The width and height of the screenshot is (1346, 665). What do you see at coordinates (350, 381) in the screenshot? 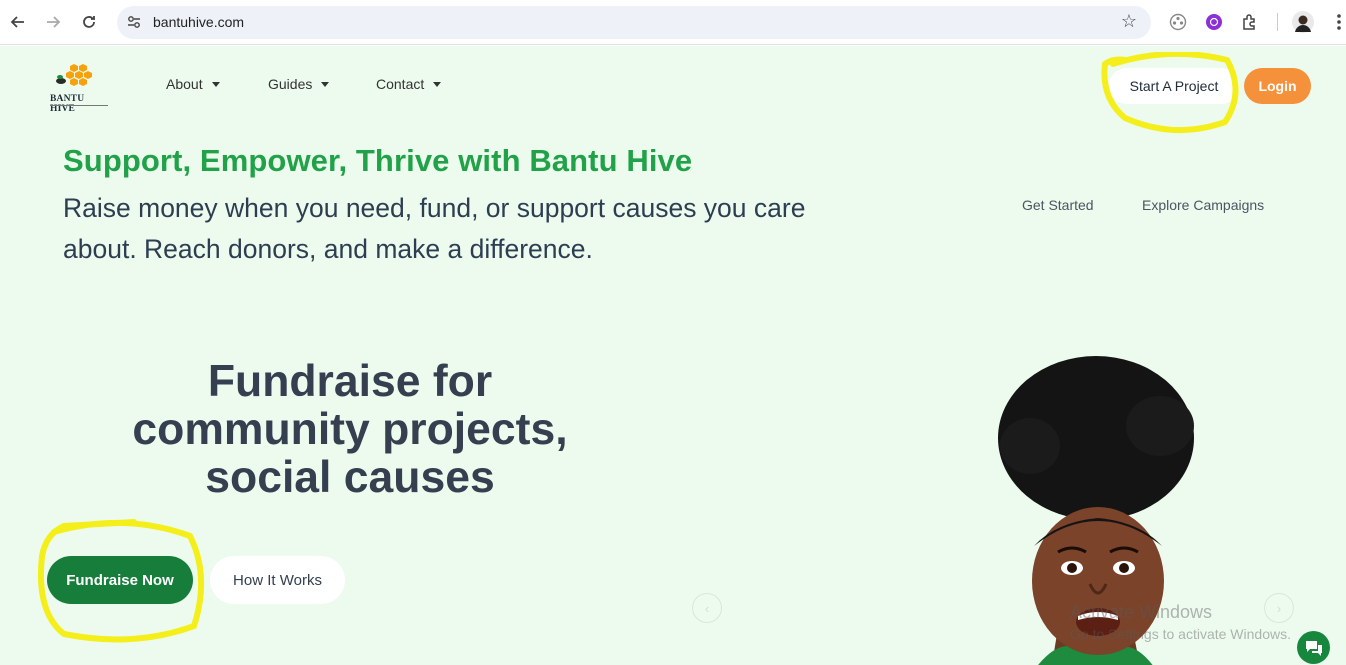
I see `hero-title-line: Fundraise for` at bounding box center [350, 381].